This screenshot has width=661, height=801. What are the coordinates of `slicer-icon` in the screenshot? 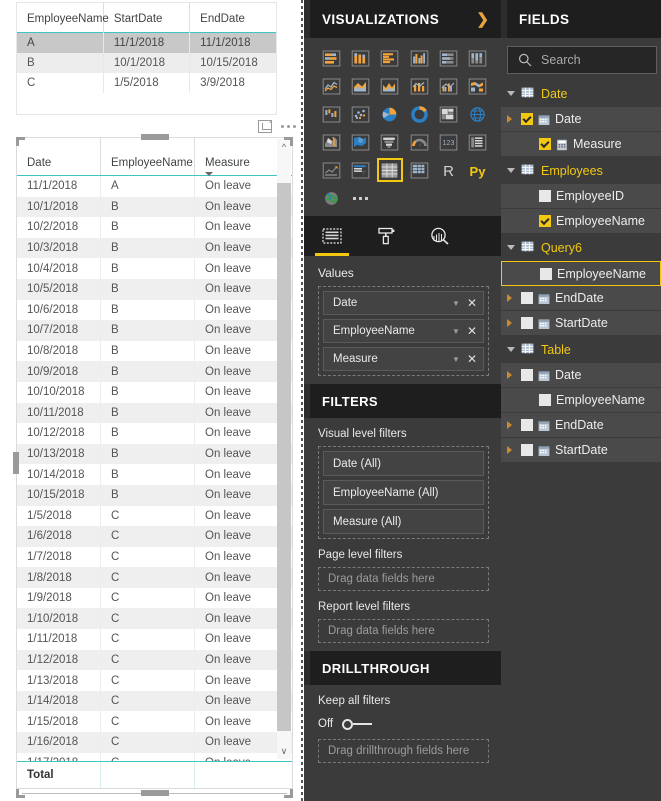 It's located at (360, 170).